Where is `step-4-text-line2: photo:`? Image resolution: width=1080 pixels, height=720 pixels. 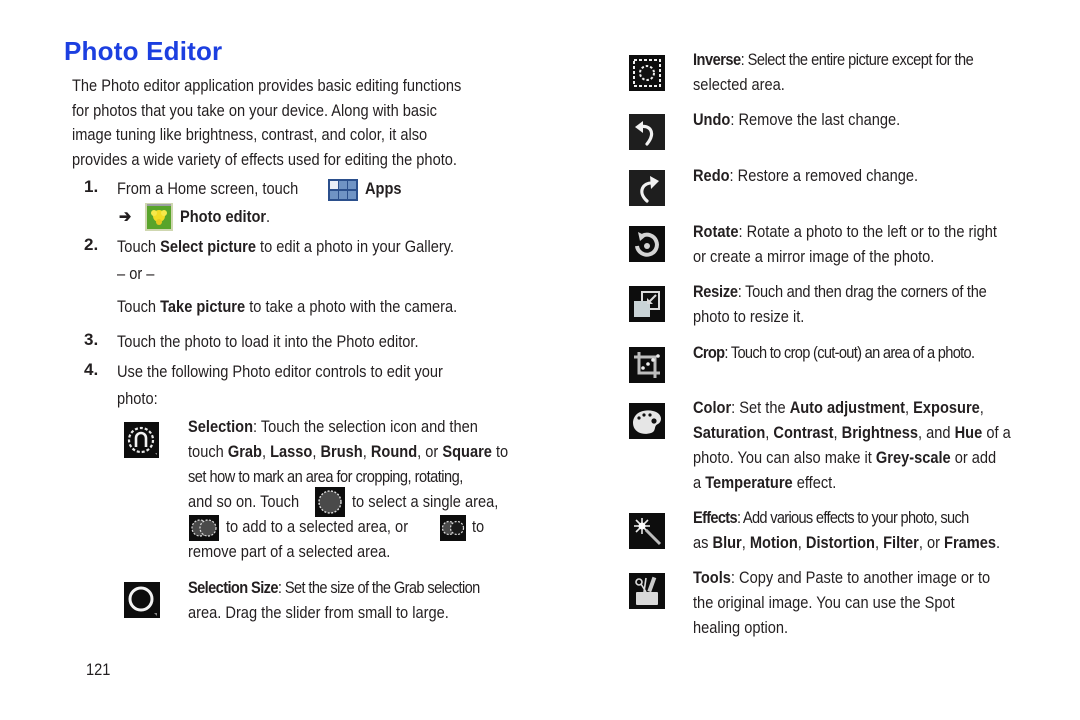 step-4-text-line2: photo: is located at coordinates (137, 398).